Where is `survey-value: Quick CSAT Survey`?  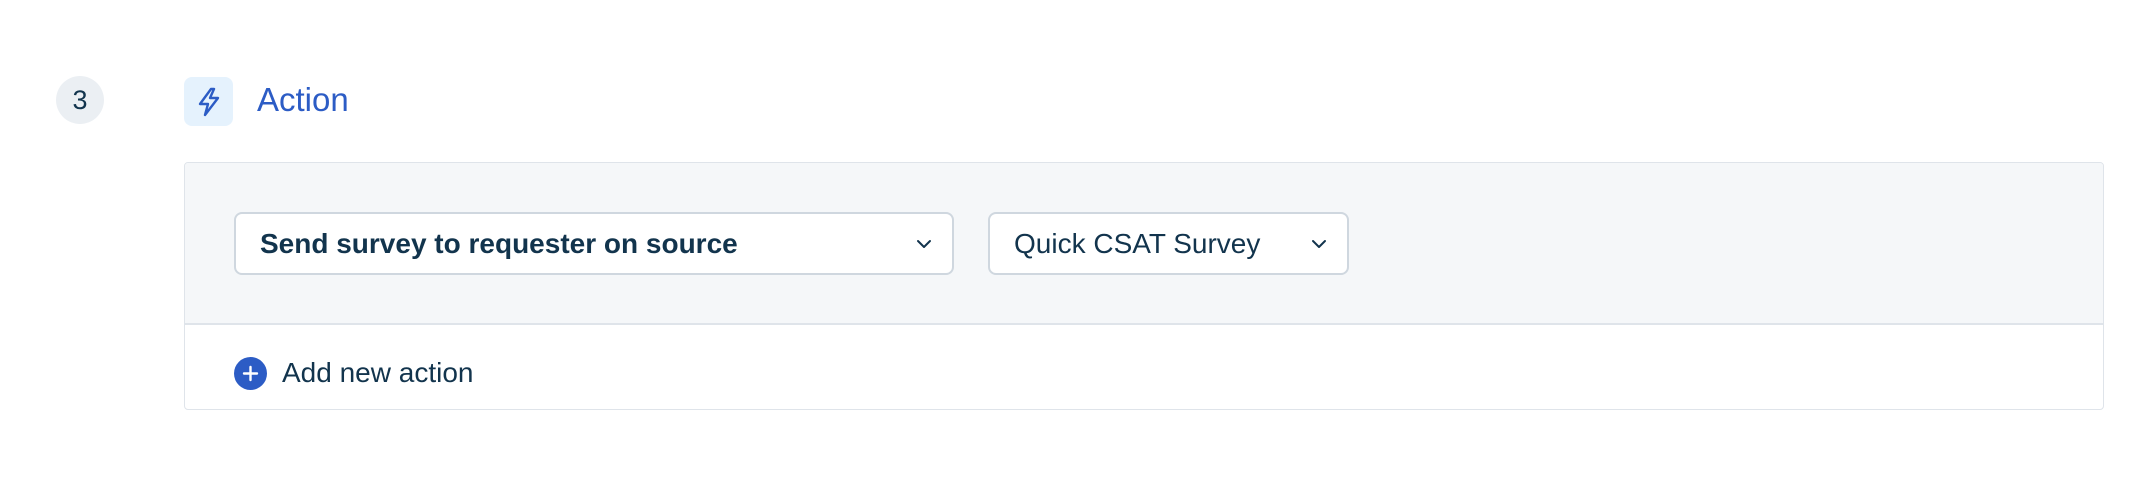
survey-value: Quick CSAT Survey is located at coordinates (1137, 243).